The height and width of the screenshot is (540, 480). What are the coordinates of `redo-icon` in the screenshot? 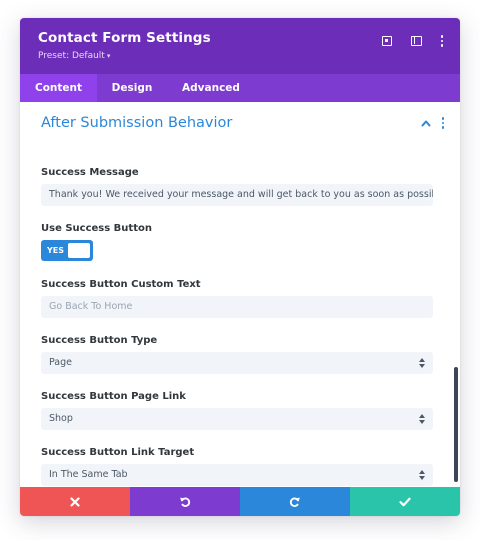 It's located at (294, 502).